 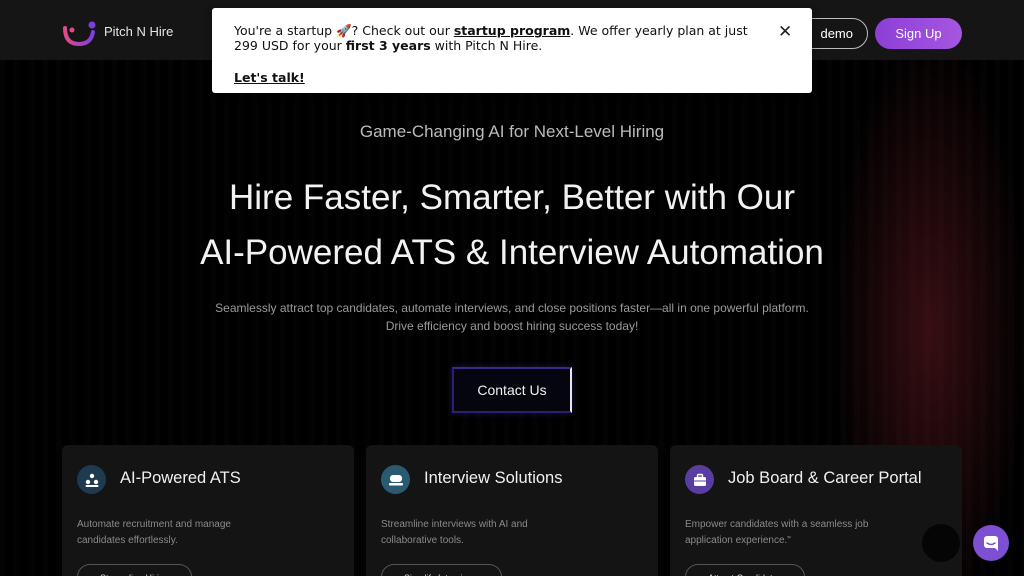 I want to click on briefcase-icon, so click(x=699, y=479).